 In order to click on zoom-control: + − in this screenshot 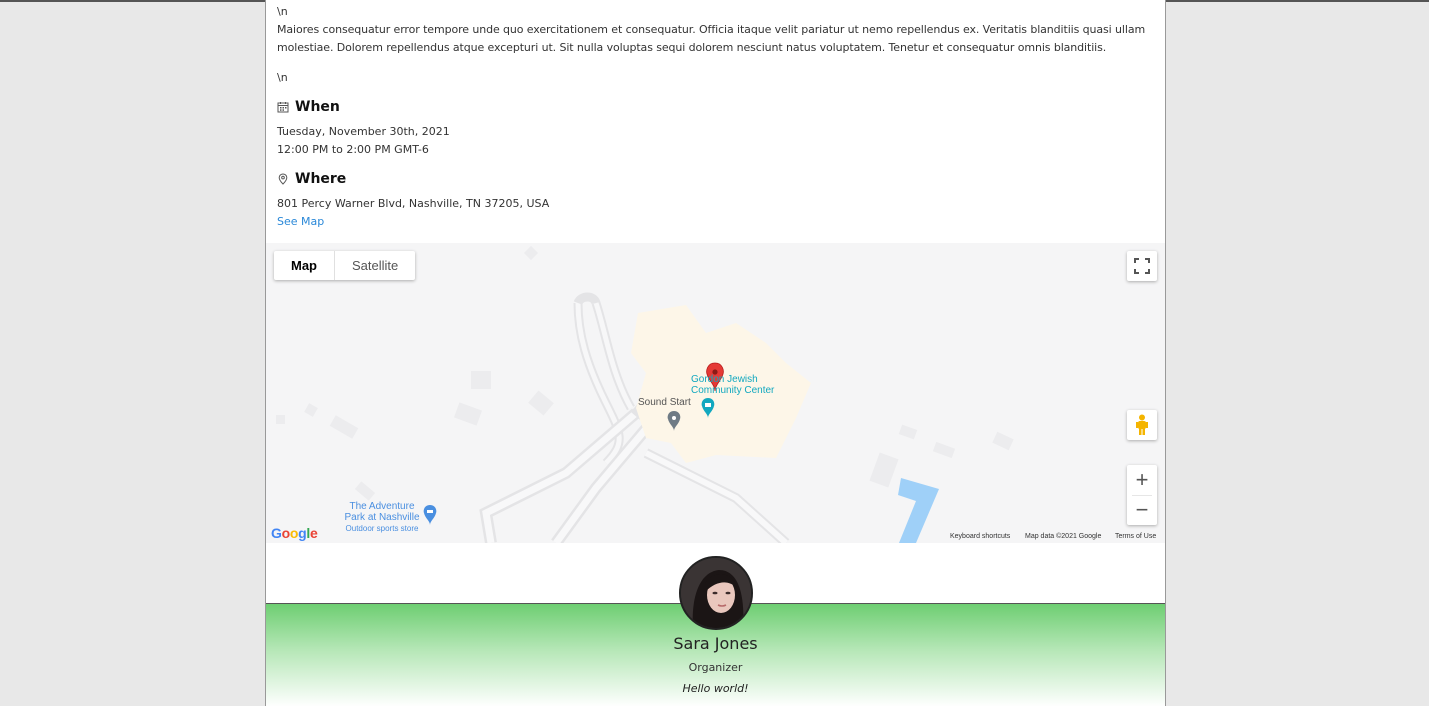, I will do `click(1142, 495)`.